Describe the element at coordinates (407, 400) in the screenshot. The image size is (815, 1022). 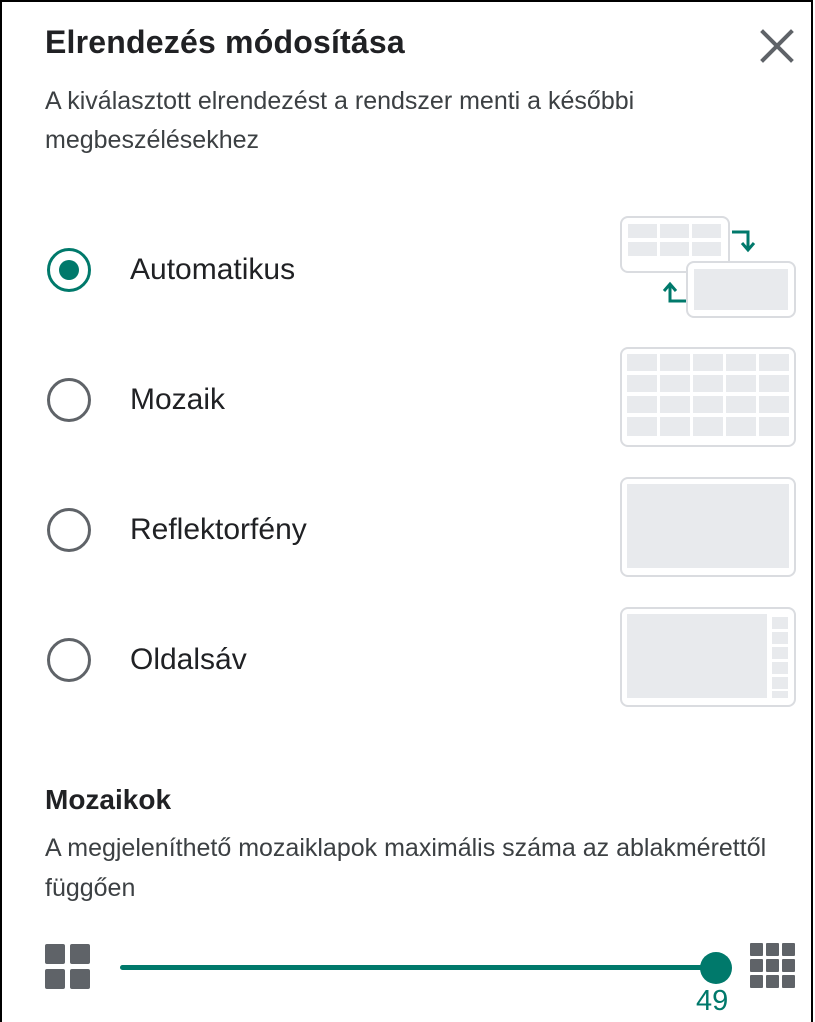
I see `layout-option-tiled: Mozaik` at that location.